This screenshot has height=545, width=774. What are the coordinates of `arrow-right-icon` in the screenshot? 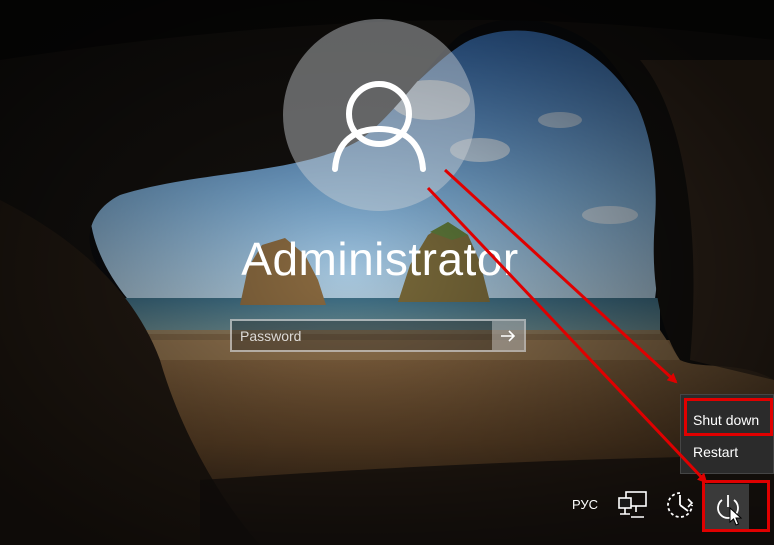 It's located at (508, 335).